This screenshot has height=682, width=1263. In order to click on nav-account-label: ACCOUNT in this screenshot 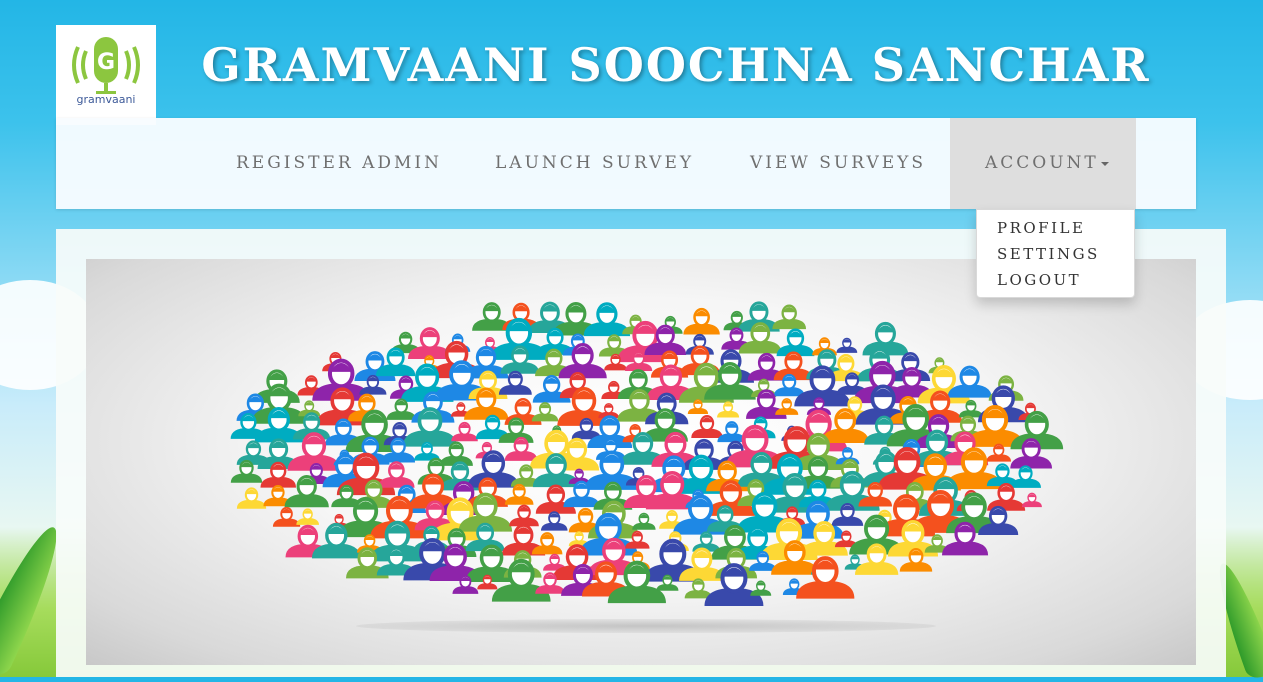, I will do `click(1042, 163)`.